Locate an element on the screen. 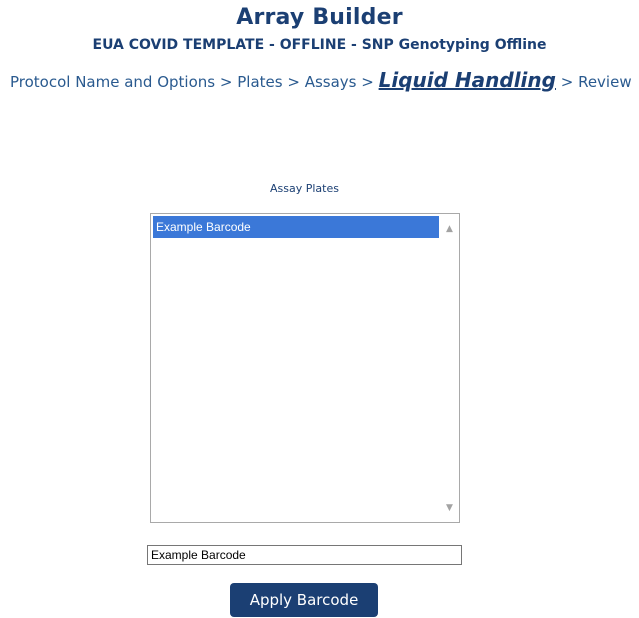  breadcrumb-assays: Assays is located at coordinates (331, 82).